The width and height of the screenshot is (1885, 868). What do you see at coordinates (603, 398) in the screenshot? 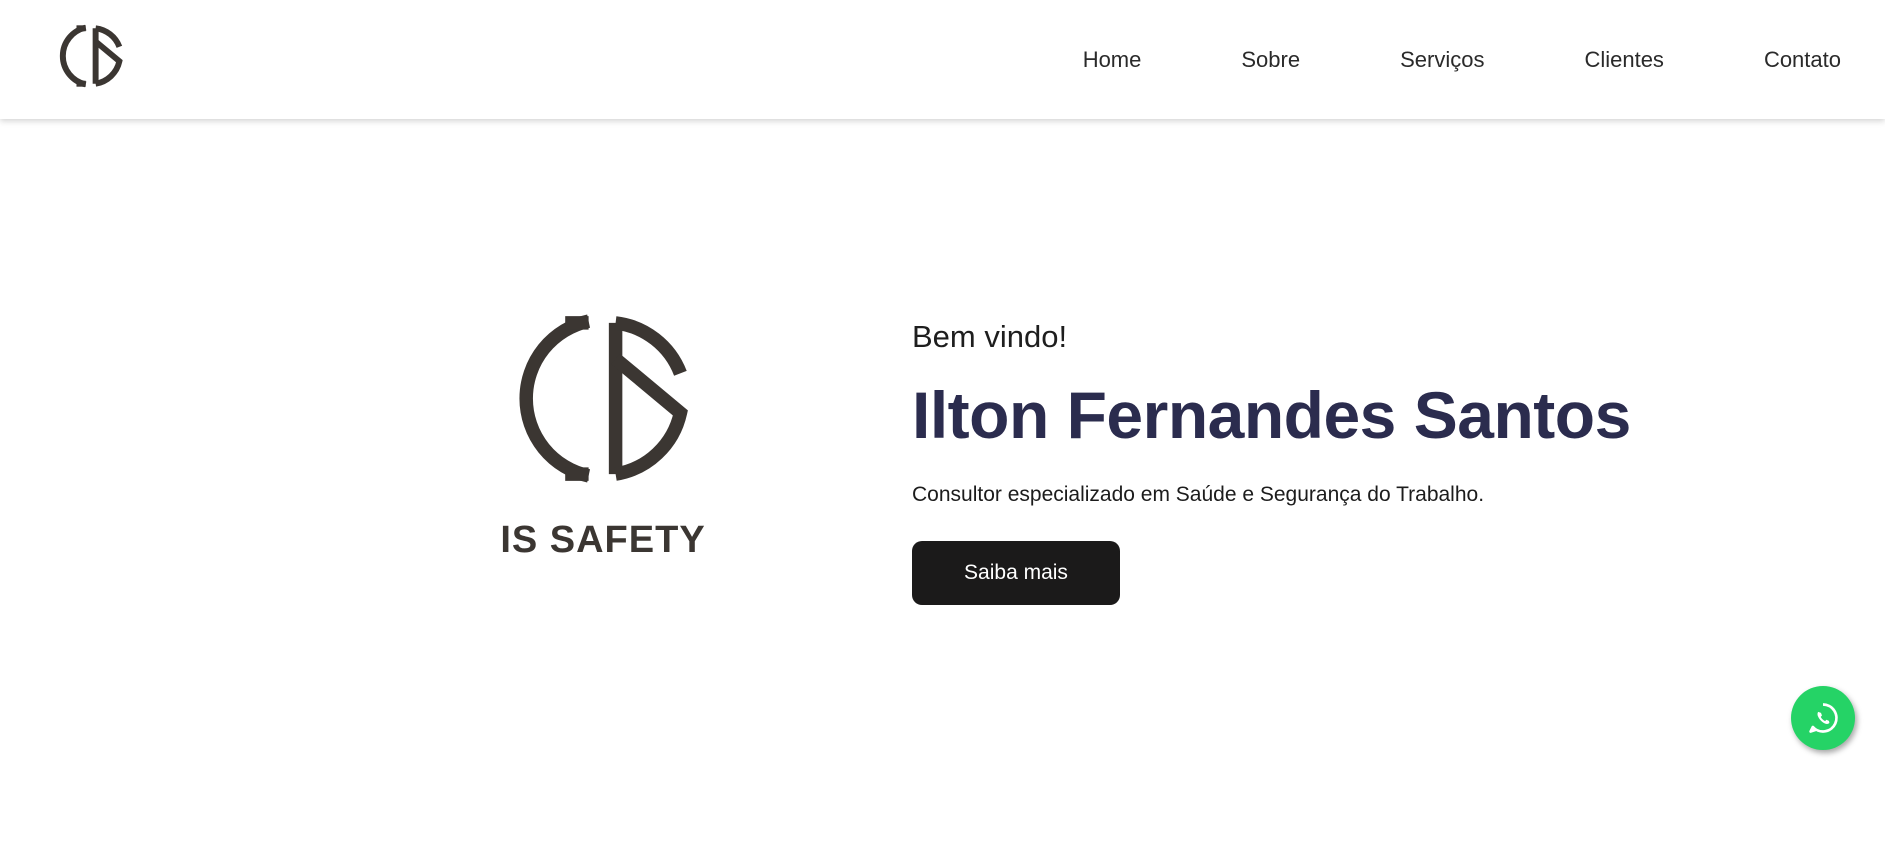
I see `is-monogram-large-icon` at bounding box center [603, 398].